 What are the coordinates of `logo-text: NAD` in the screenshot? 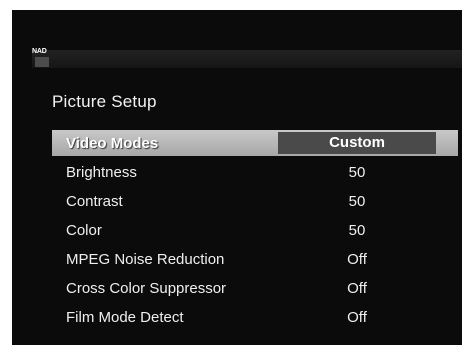 It's located at (39, 51).